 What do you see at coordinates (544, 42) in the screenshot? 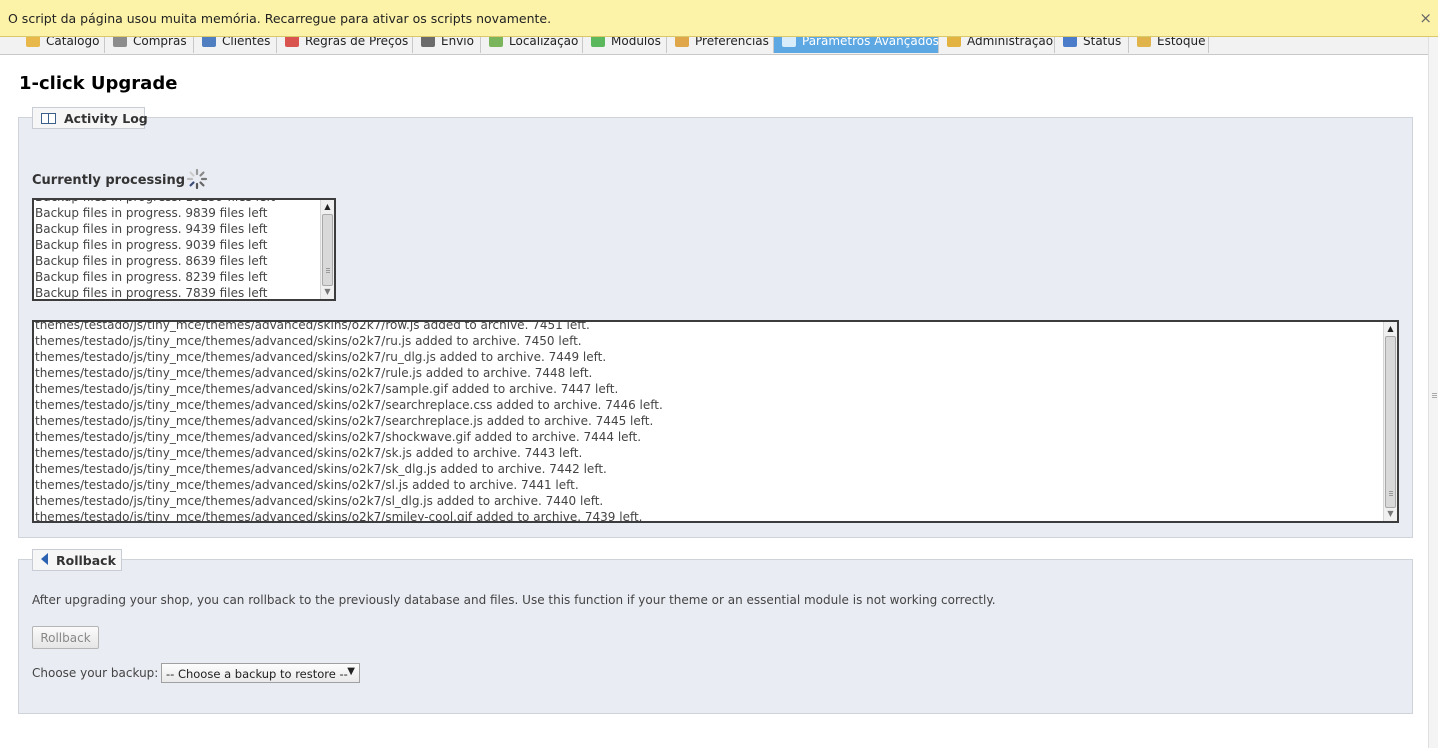
I see `tab-label: Localização` at bounding box center [544, 42].